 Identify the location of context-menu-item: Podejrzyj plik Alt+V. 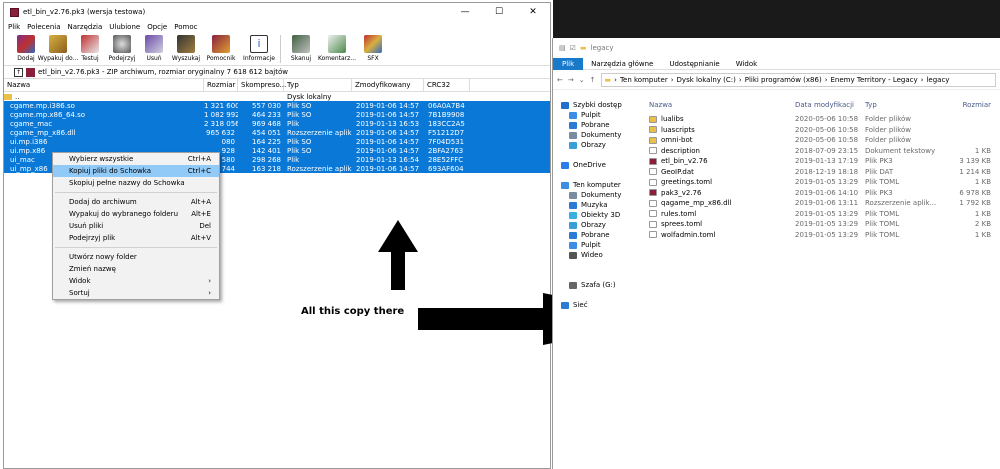
(136, 238).